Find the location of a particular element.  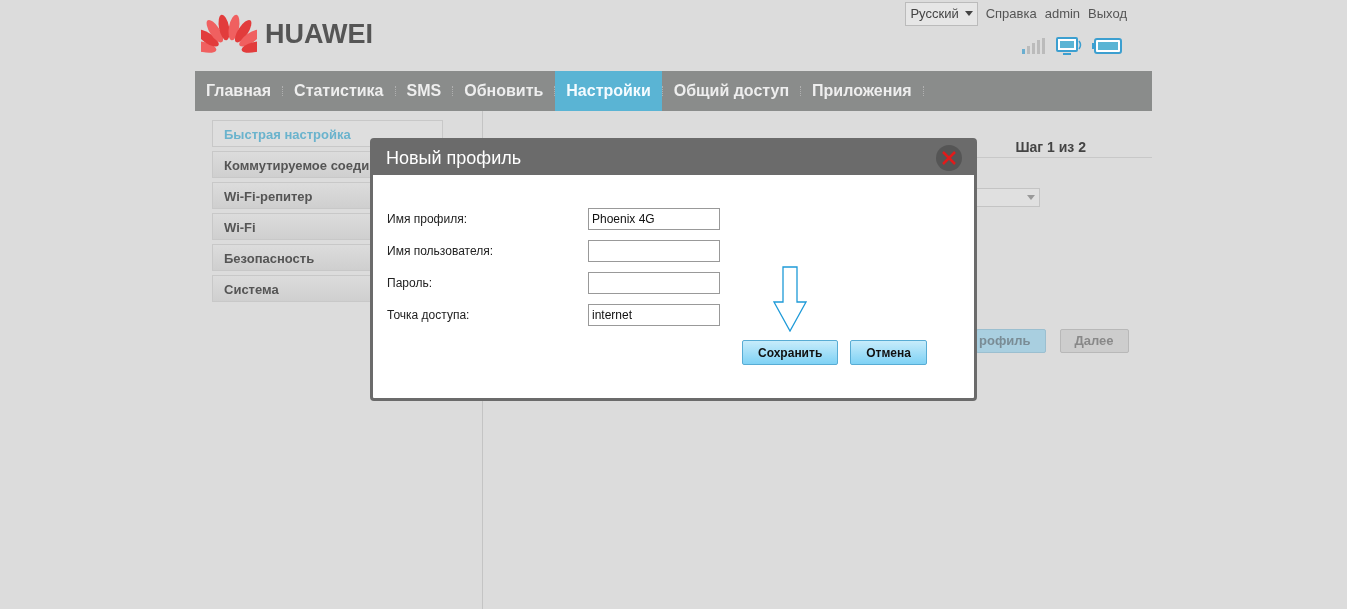

input-field: Phoenix 4G is located at coordinates (654, 219).